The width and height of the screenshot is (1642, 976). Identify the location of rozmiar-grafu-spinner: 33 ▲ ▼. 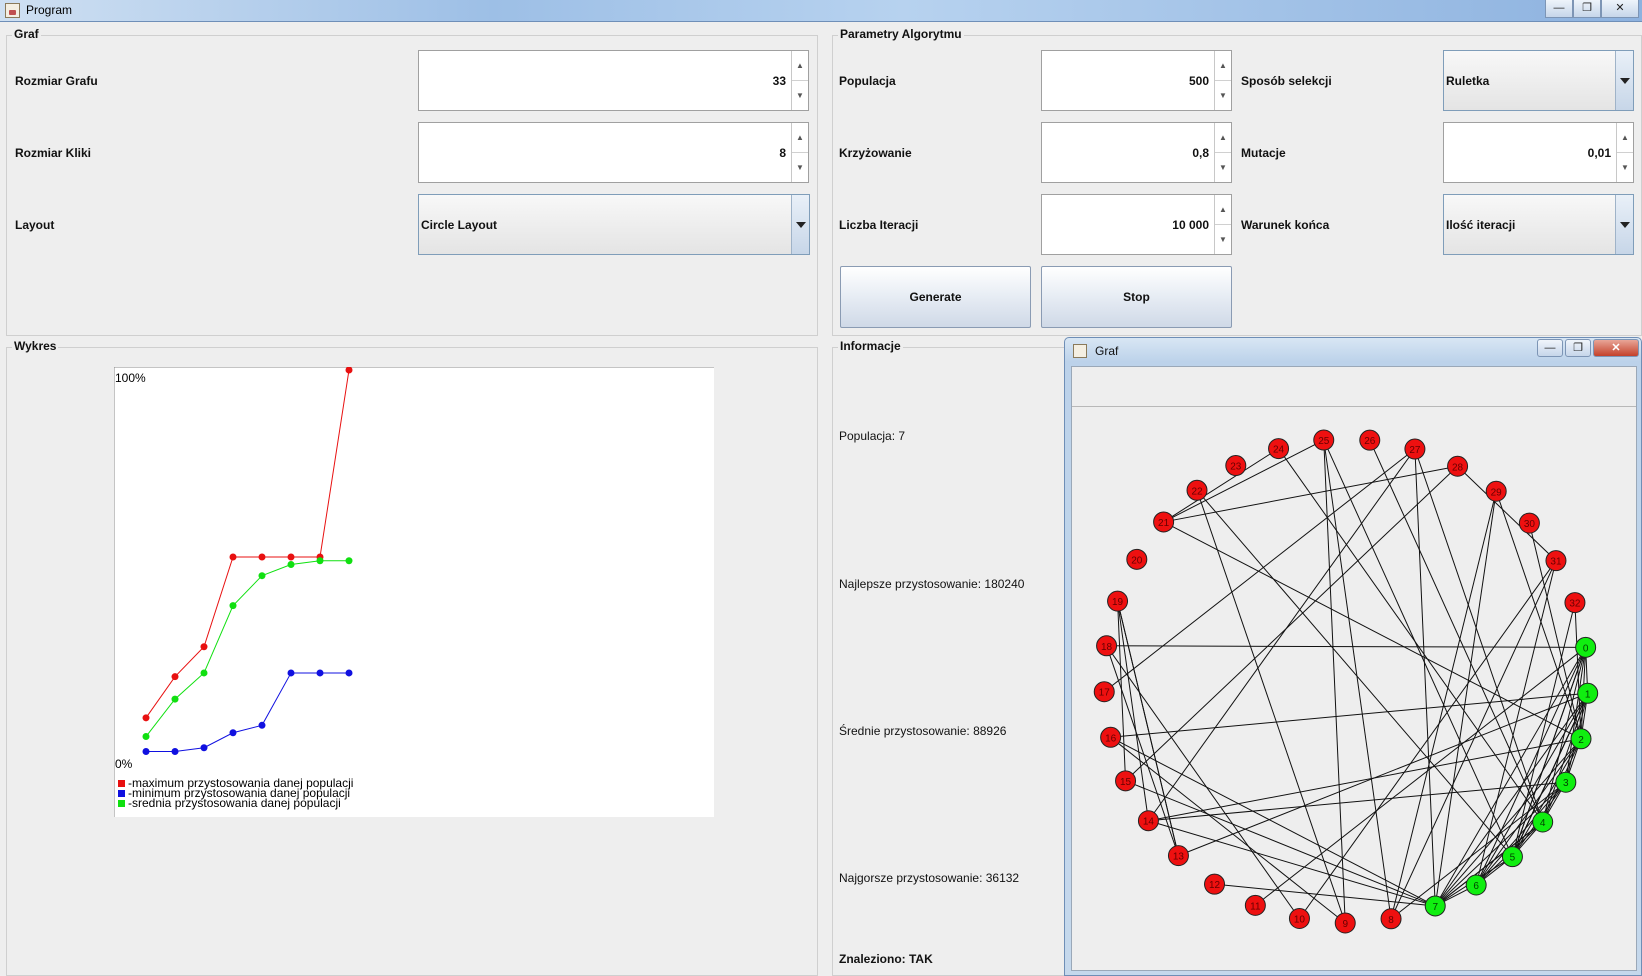
(613, 80).